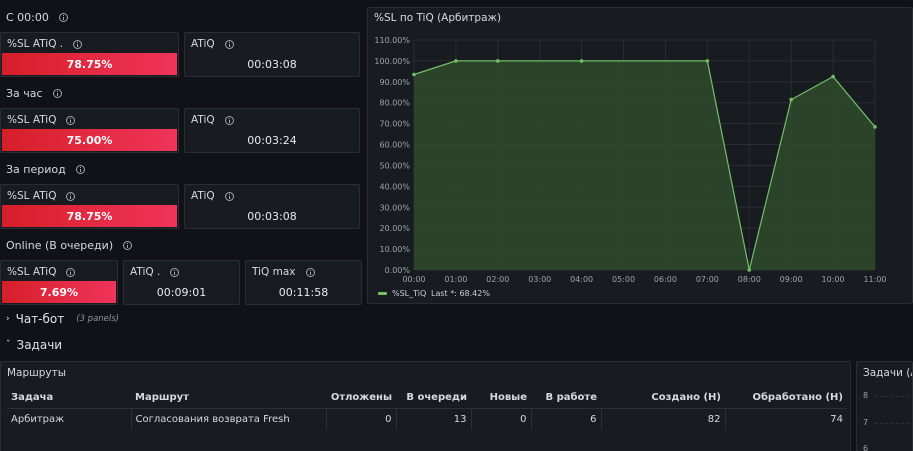 The height and width of the screenshot is (451, 913). I want to click on y-tick-label: 90.00%, so click(394, 82).